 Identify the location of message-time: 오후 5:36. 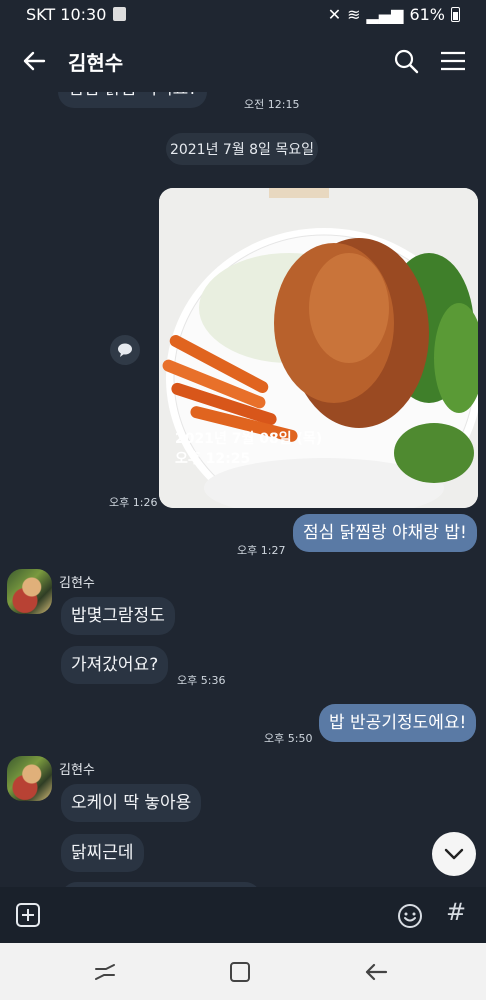
(201, 680).